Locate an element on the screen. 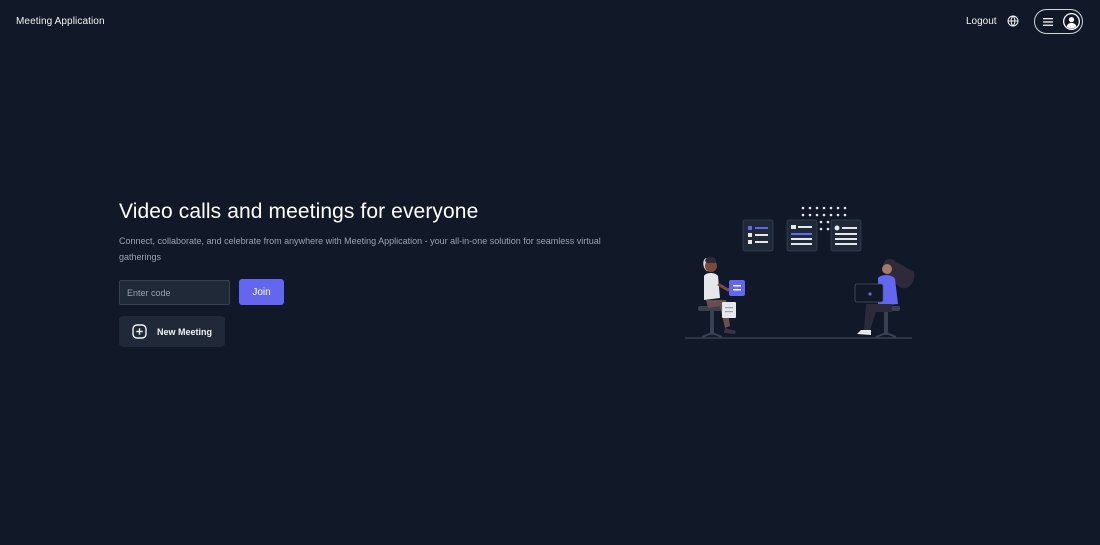 This screenshot has width=1100, height=545. hero-title: Video calls and meetings for everyone is located at coordinates (299, 211).